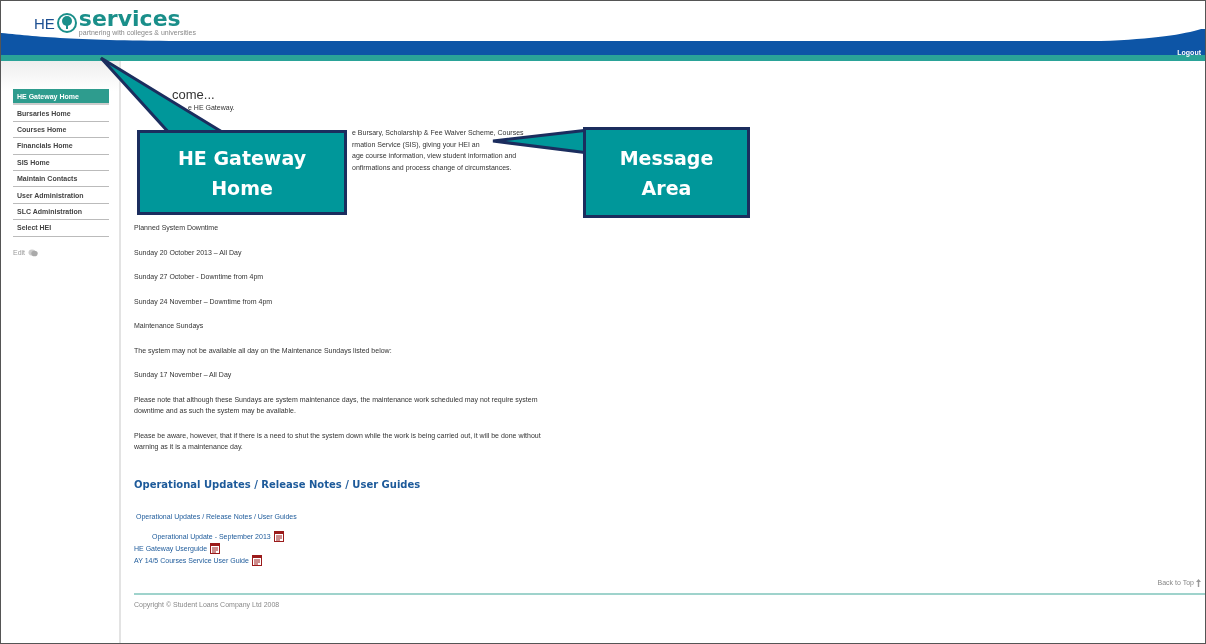 The image size is (1206, 644). I want to click on chat-icon, so click(33, 252).